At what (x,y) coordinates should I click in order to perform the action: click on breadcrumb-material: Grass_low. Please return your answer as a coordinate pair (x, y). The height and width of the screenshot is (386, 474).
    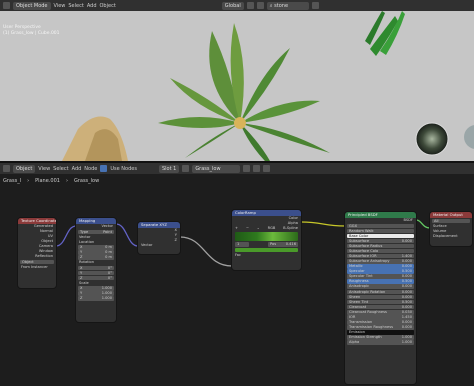
    Looking at the image, I should click on (86, 181).